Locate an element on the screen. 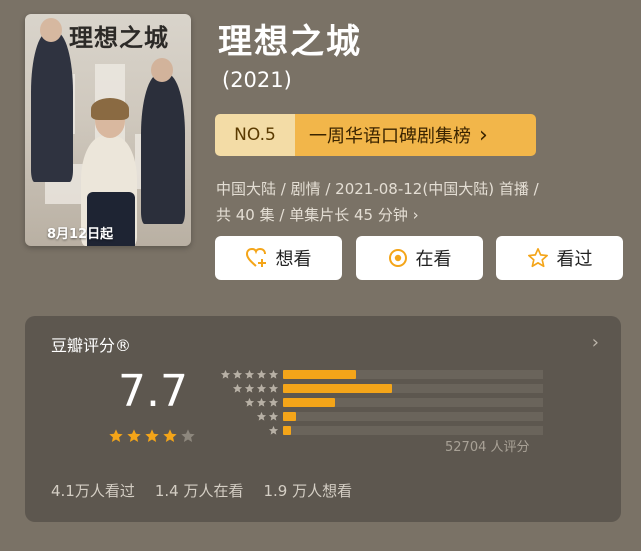 The image size is (641, 551). rank-badge: NO.5 一周华语口碑剧集榜 › is located at coordinates (375, 135).